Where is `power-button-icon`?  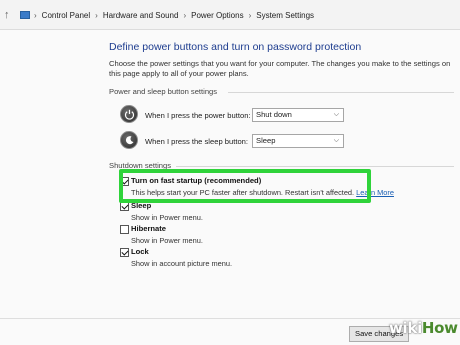
power-button-icon is located at coordinates (129, 114).